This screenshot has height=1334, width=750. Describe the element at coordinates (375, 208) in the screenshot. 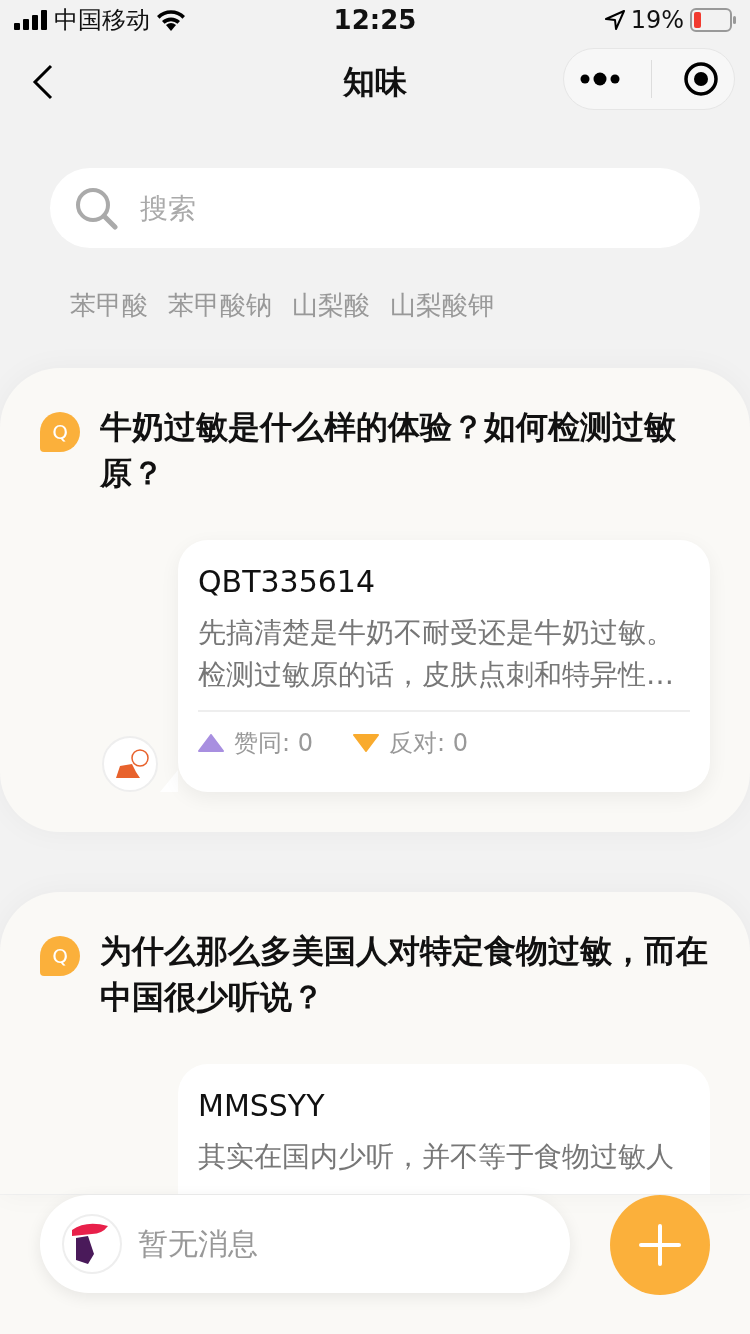

I see `search-field: 搜索` at that location.